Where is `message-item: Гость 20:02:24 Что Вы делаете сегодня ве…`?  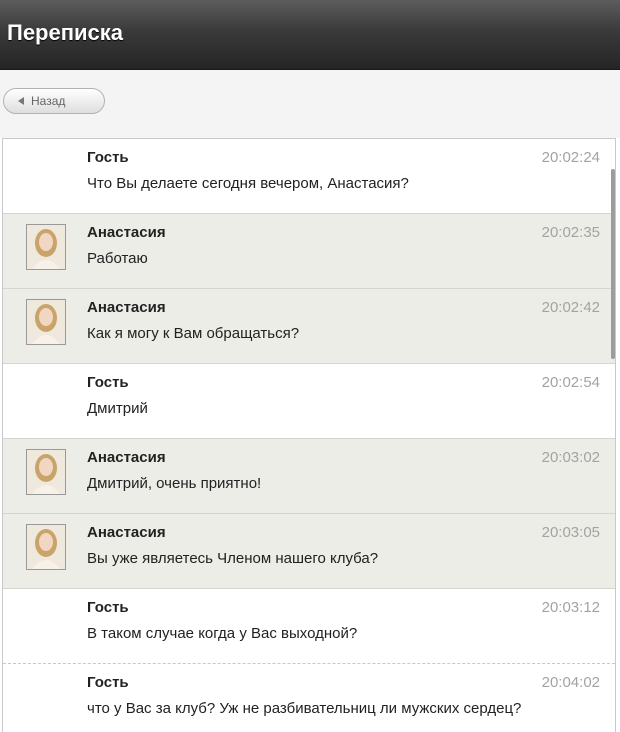
message-item: Гость 20:02:24 Что Вы делаете сегодня ве… is located at coordinates (309, 176).